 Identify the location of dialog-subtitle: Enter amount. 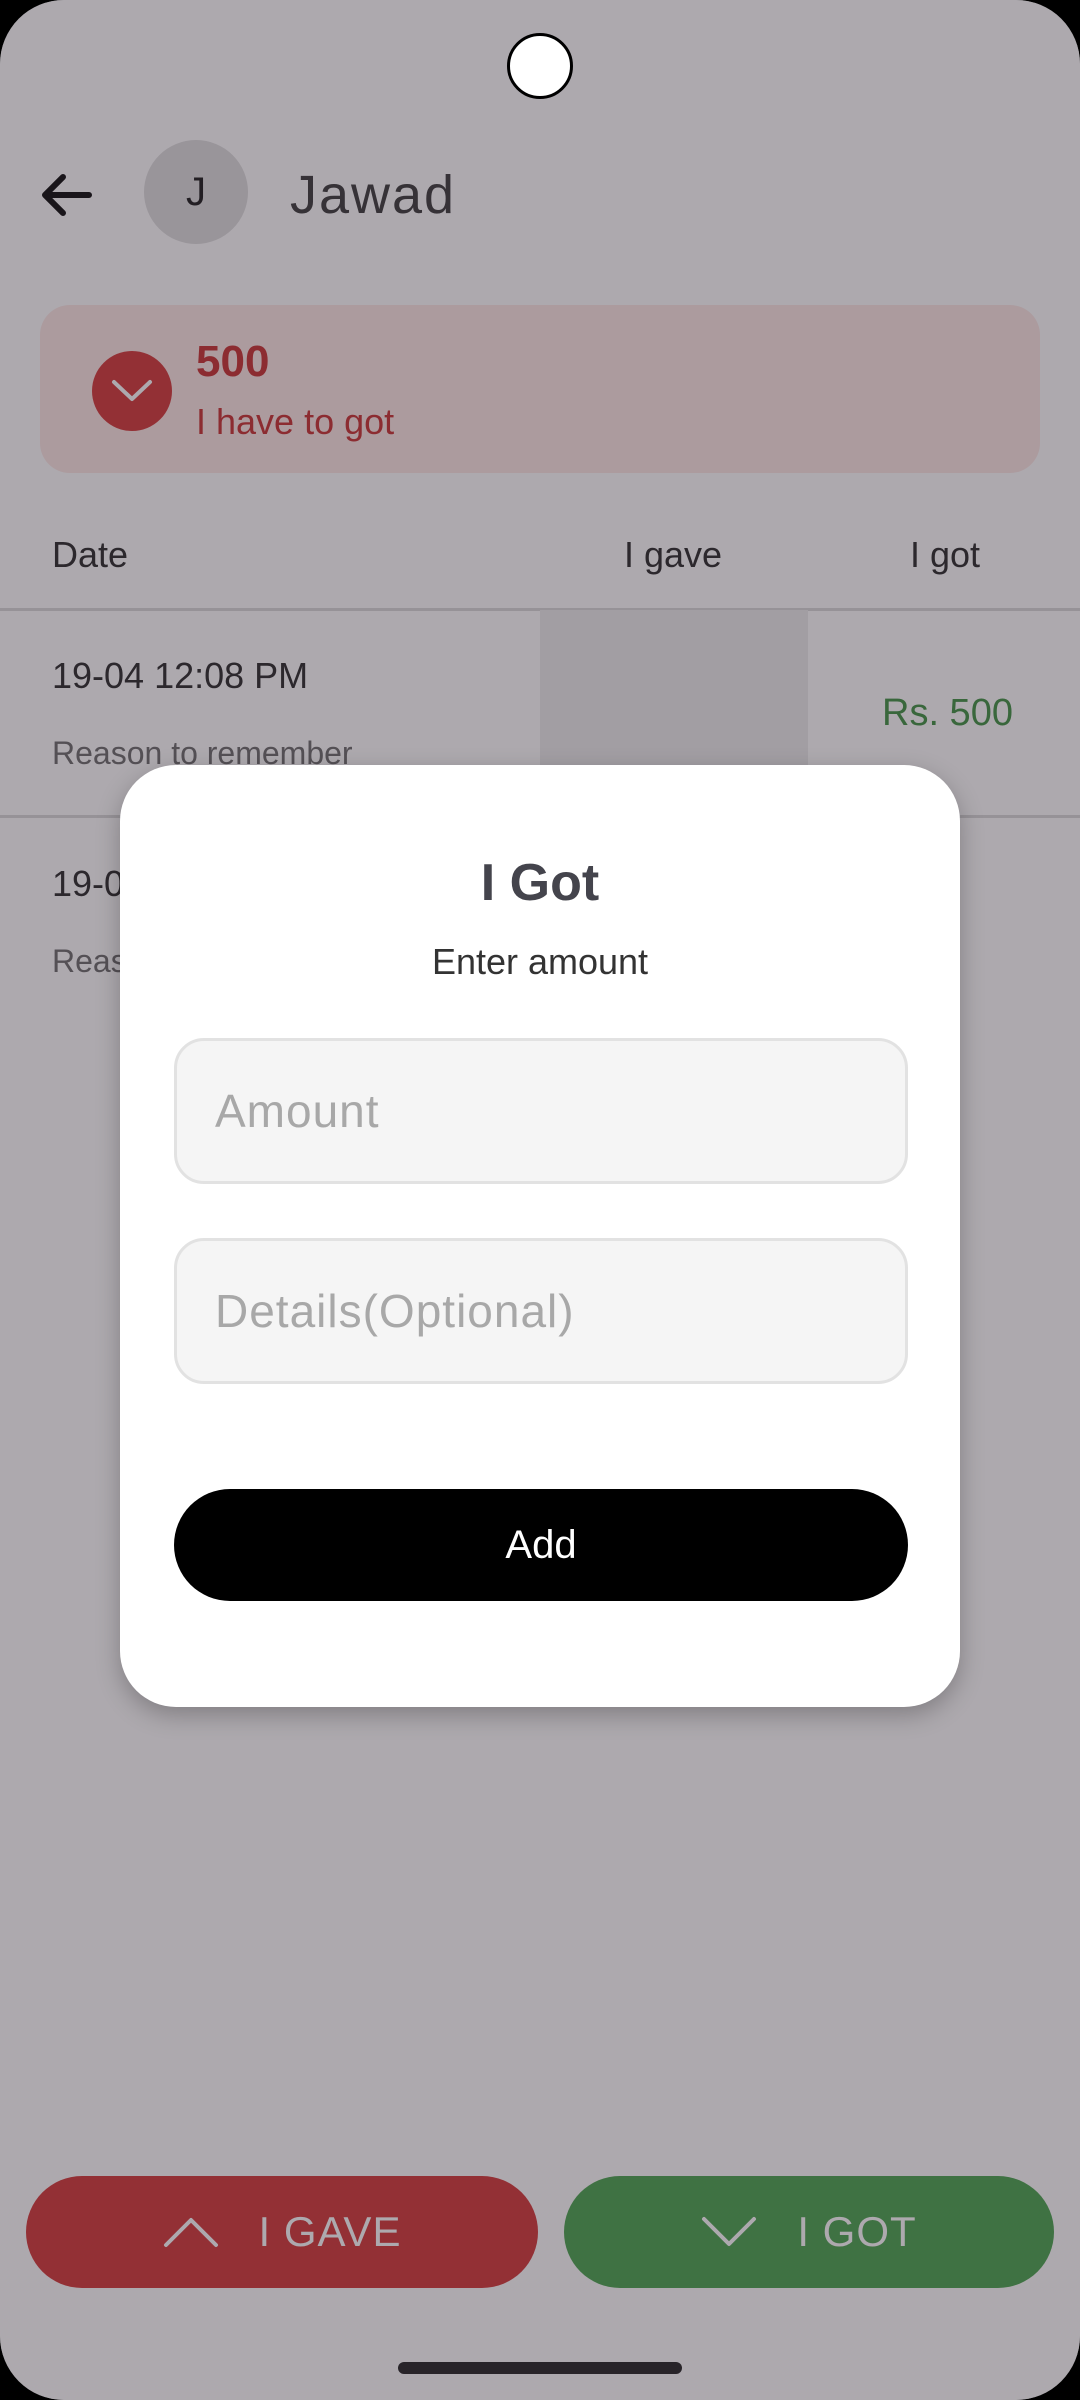
(540, 961).